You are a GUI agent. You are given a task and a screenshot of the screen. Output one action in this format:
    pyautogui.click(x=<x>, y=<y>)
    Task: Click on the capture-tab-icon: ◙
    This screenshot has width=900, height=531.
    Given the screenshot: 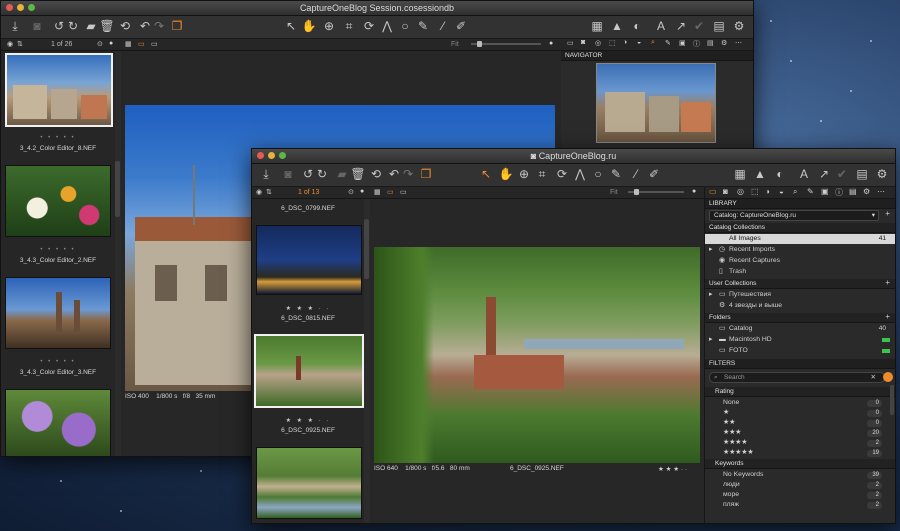 What is the action you would take?
    pyautogui.click(x=725, y=191)
    